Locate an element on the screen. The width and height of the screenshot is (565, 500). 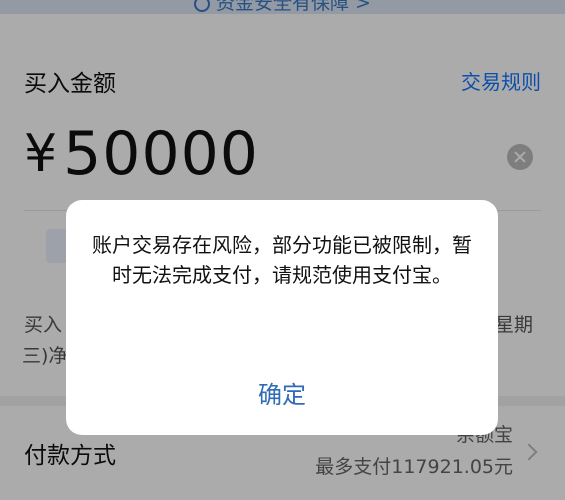
confirm-button: 确定 is located at coordinates (282, 395).